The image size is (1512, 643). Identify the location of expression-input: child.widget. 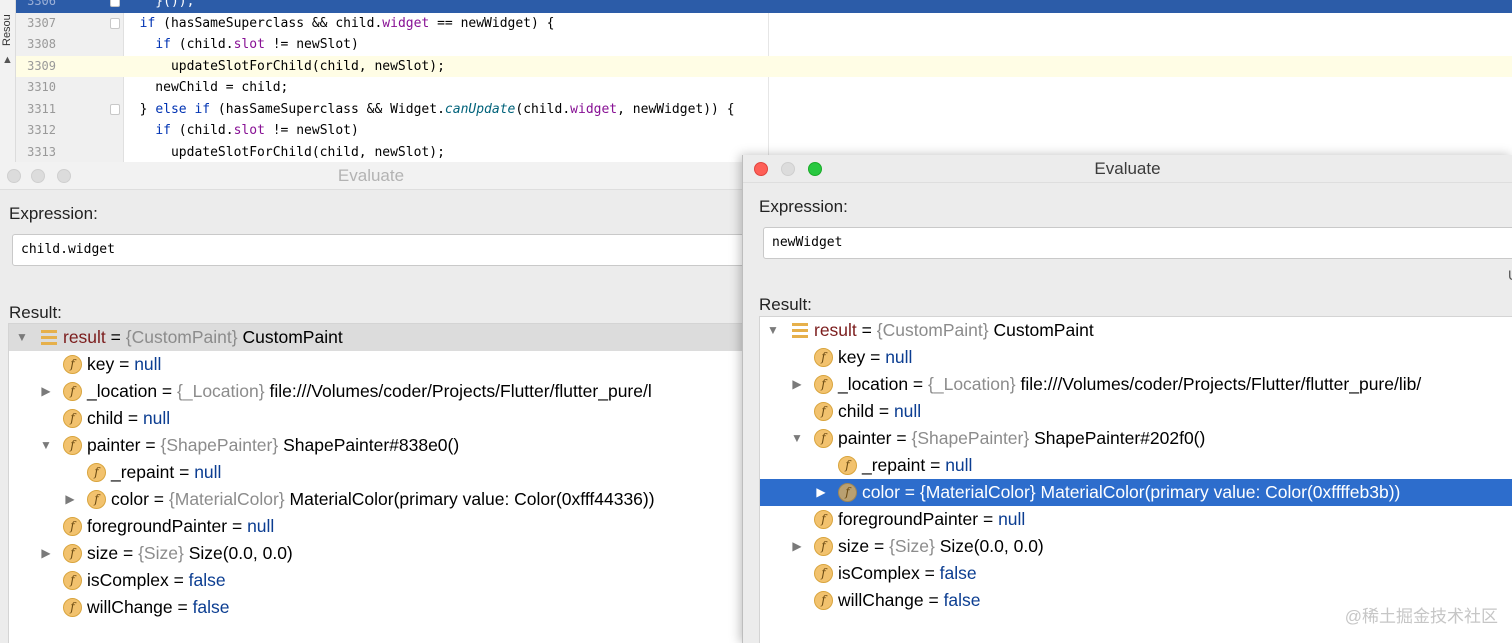
(377, 250).